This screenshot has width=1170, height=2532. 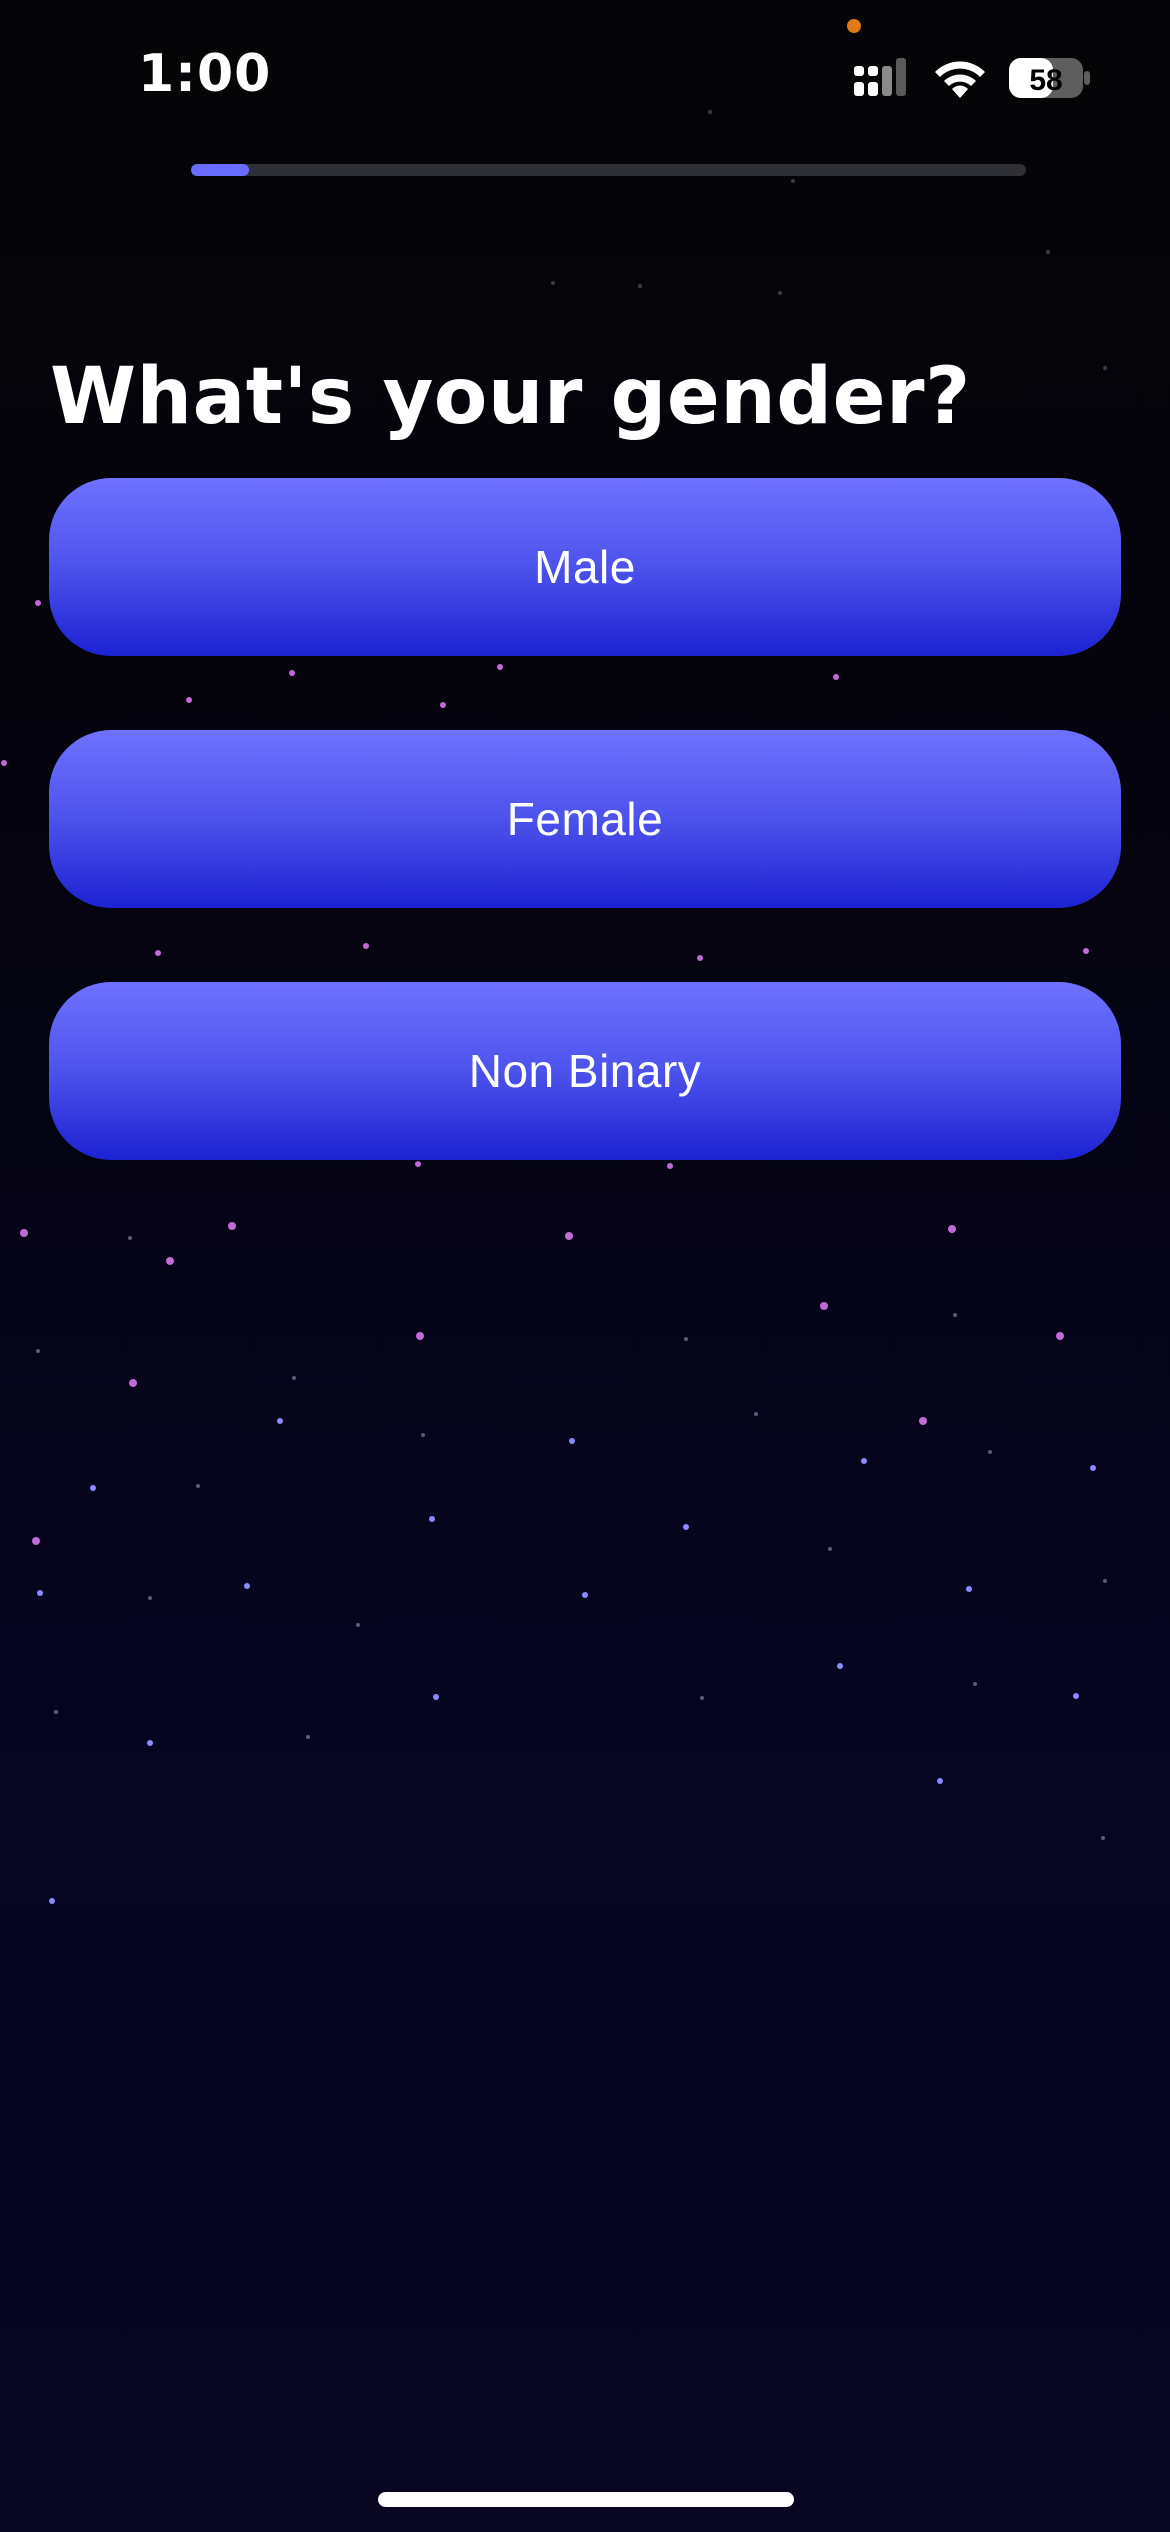 I want to click on female-option-button: Female, so click(x=585, y=819).